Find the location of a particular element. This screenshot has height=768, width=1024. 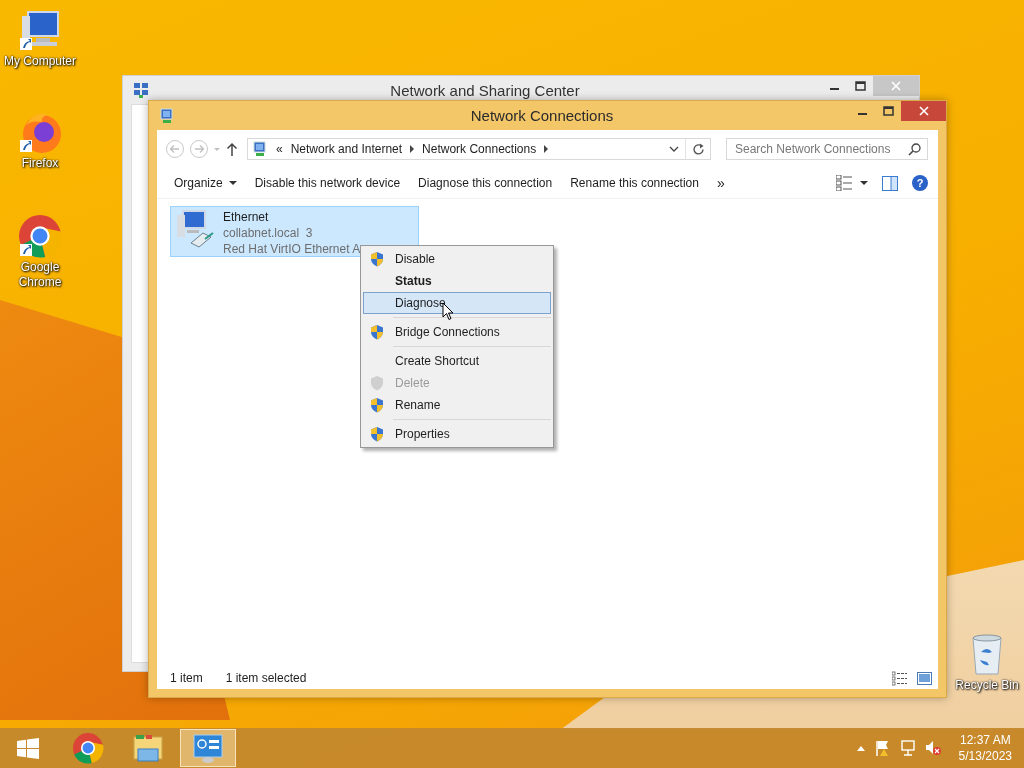

control-panel-icon is located at coordinates (208, 748).